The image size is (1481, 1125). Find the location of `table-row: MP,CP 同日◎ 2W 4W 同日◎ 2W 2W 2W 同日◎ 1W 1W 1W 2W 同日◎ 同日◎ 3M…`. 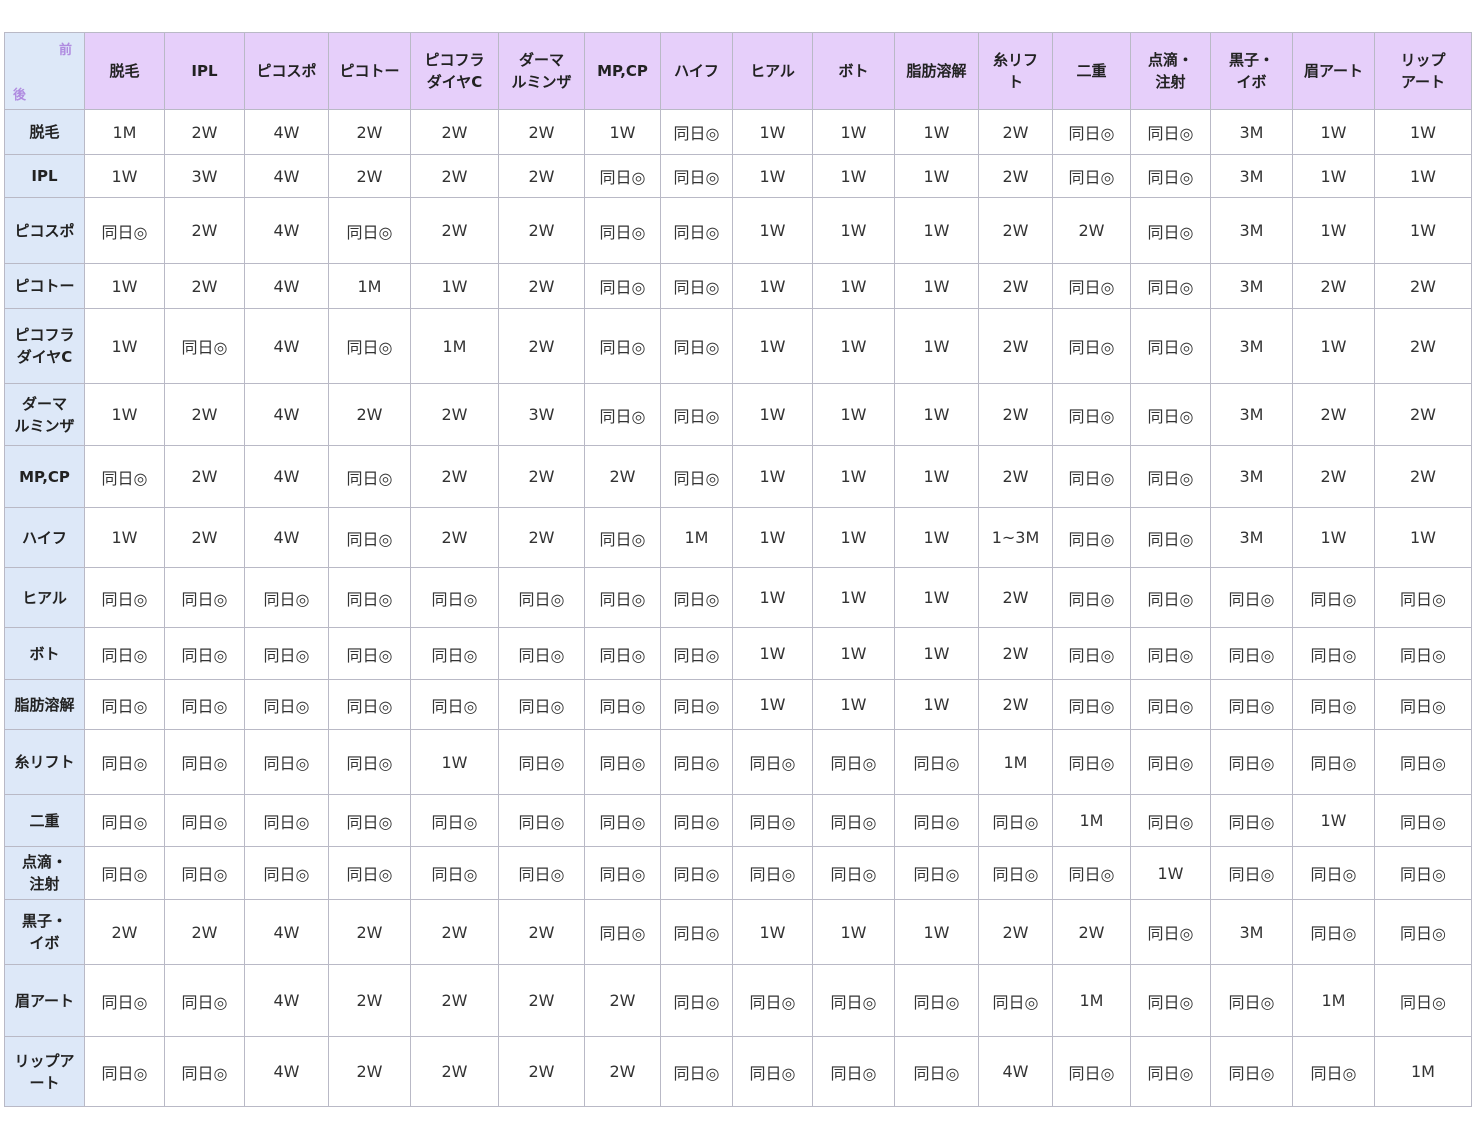

table-row: MP,CP 同日◎ 2W 4W 同日◎ 2W 2W 2W 同日◎ 1W 1W 1W 2W 同日◎ 同日◎ 3M… is located at coordinates (738, 476).